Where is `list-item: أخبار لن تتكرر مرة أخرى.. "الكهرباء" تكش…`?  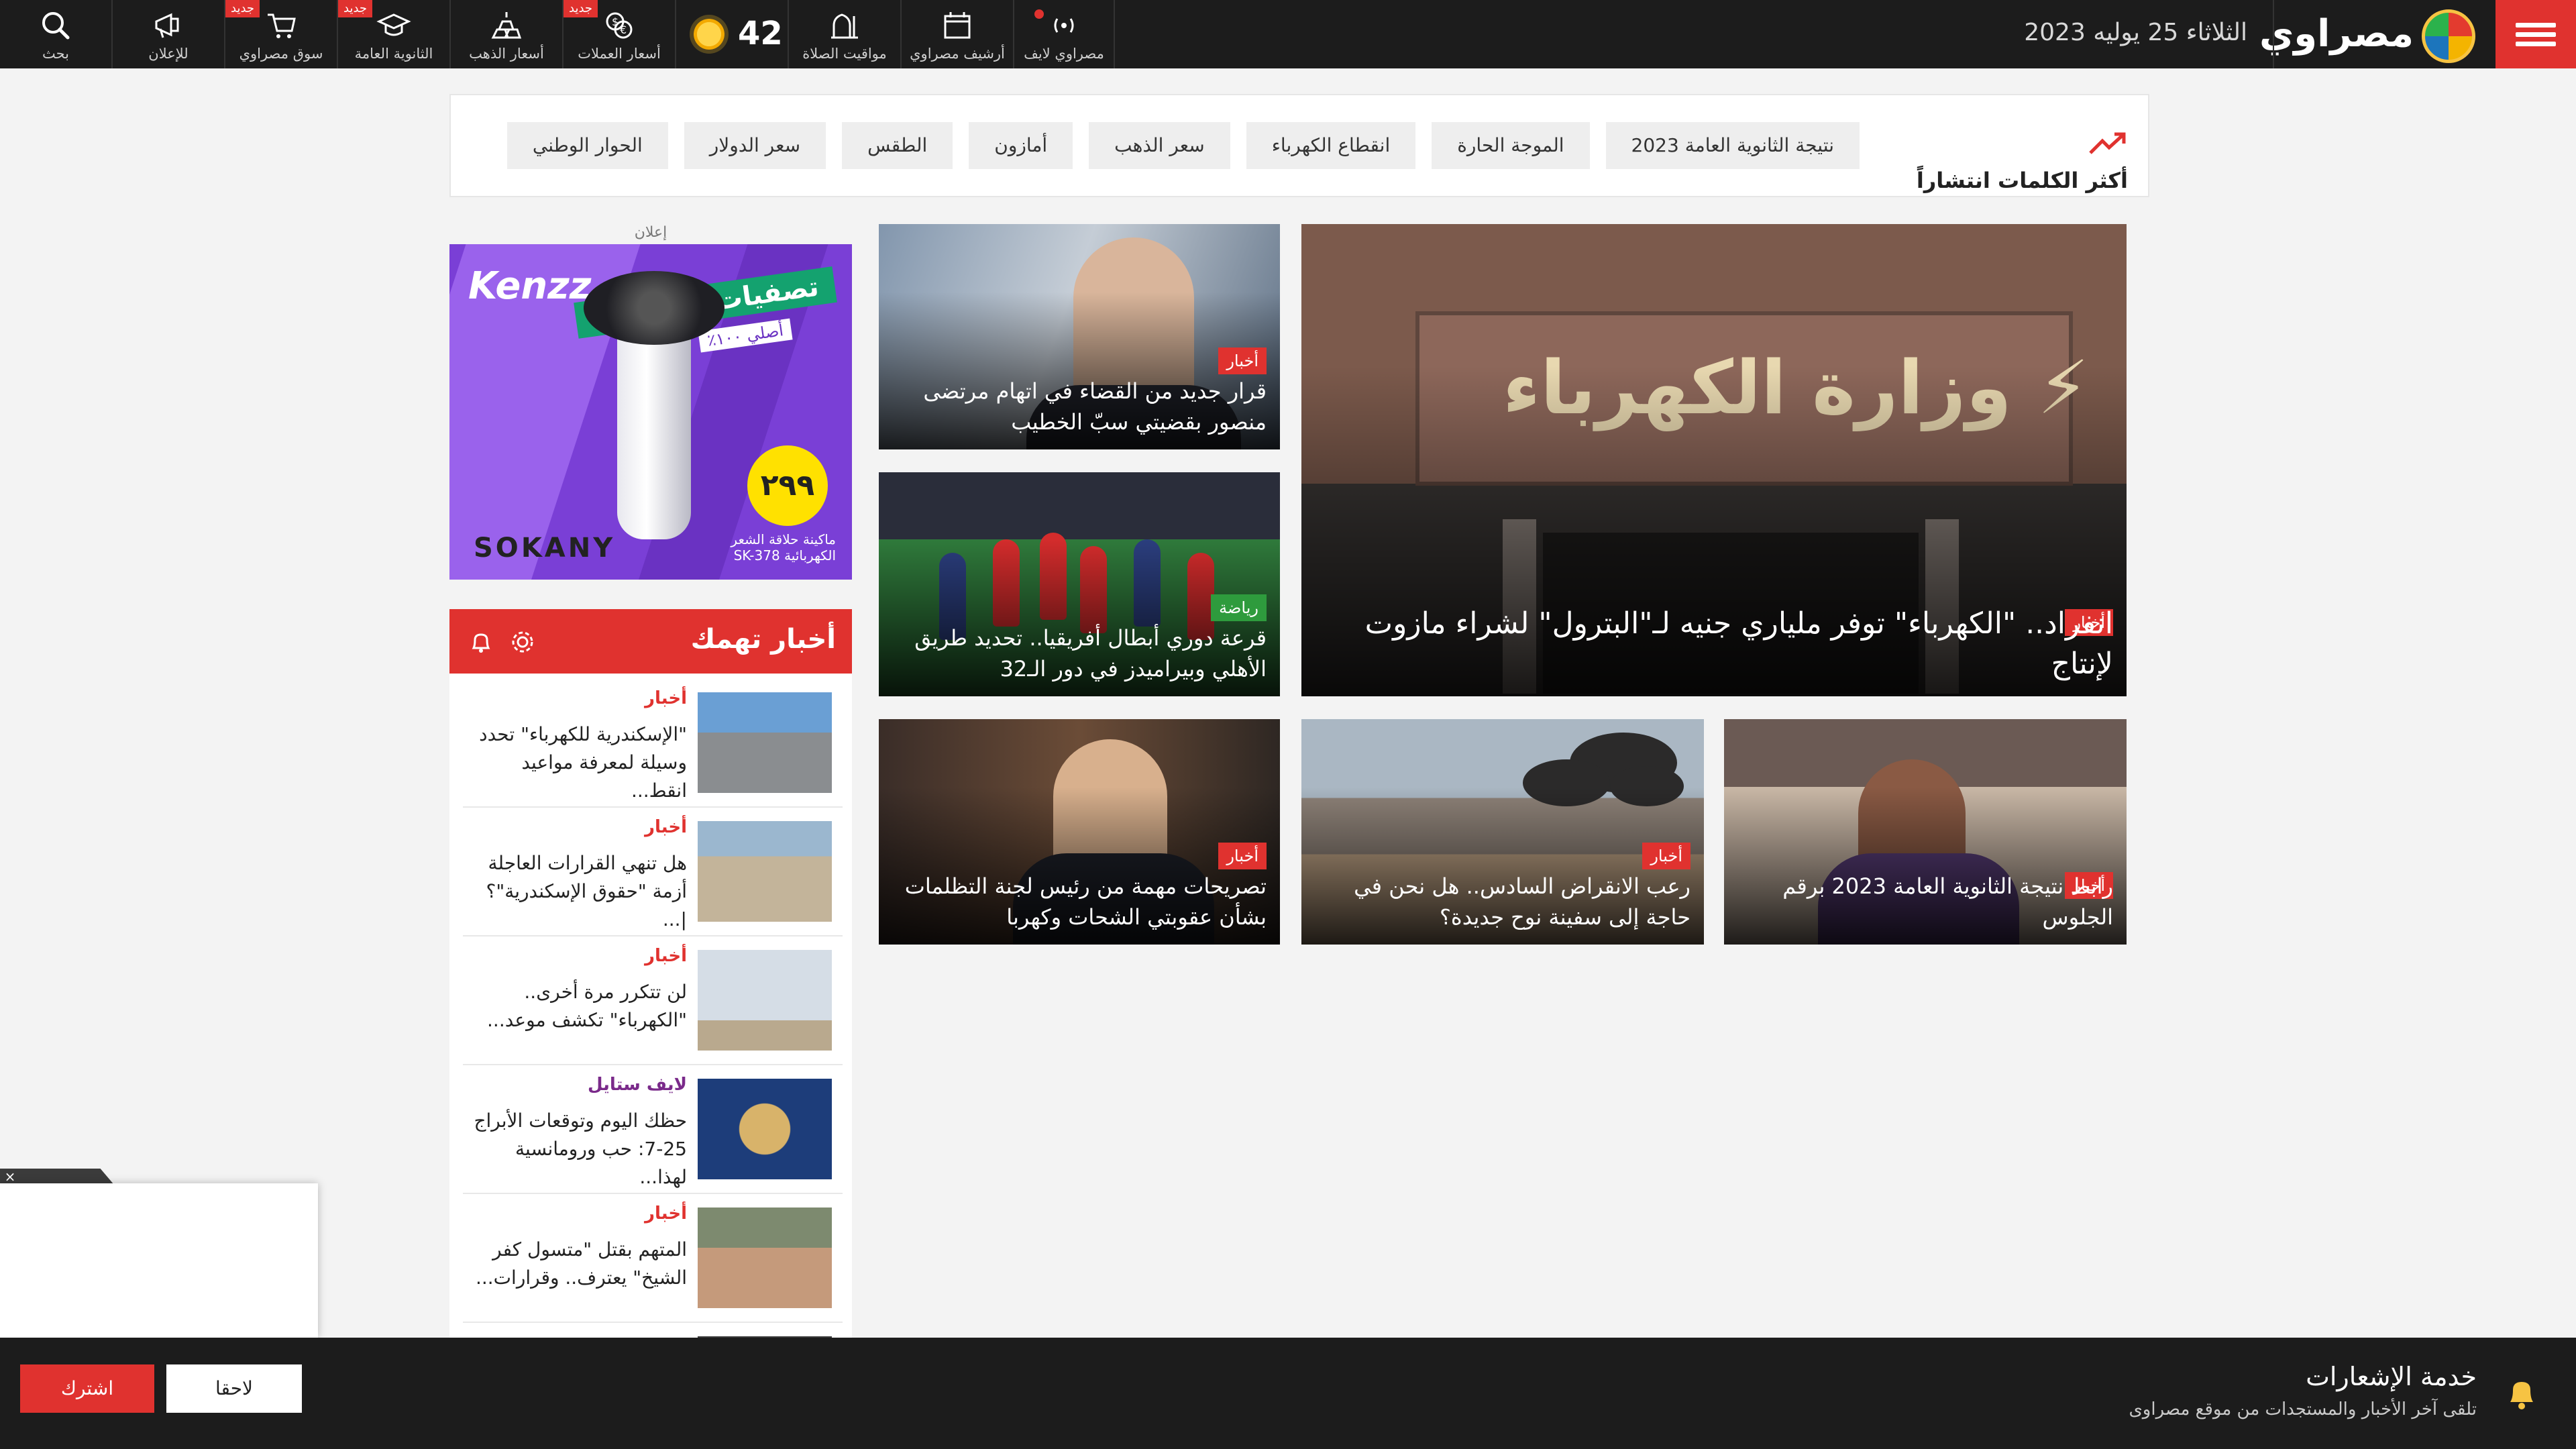 list-item: أخبار لن تتكرر مرة أخرى.. "الكهرباء" تكش… is located at coordinates (653, 1000).